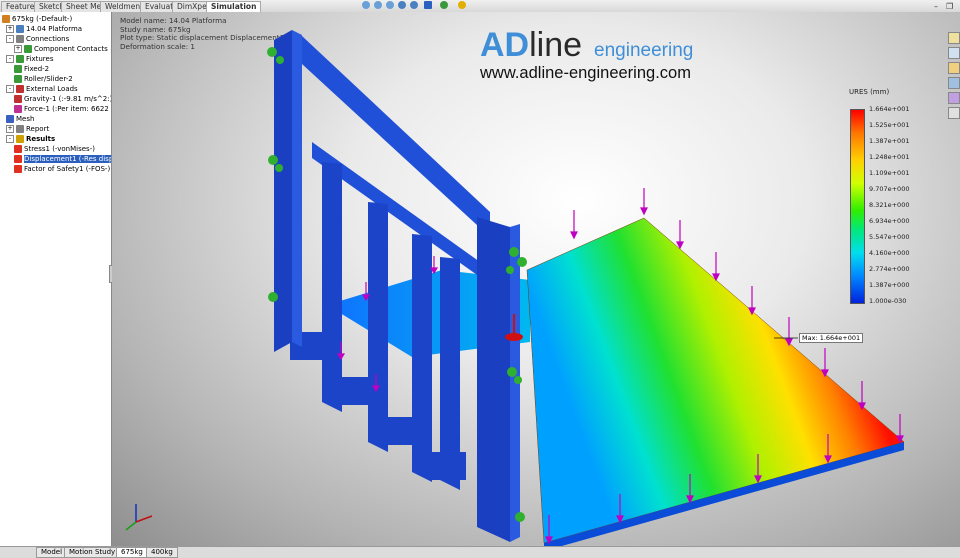 This screenshot has width=960, height=558. I want to click on tree-item-label: Roller/Slider-2, so click(48, 79).